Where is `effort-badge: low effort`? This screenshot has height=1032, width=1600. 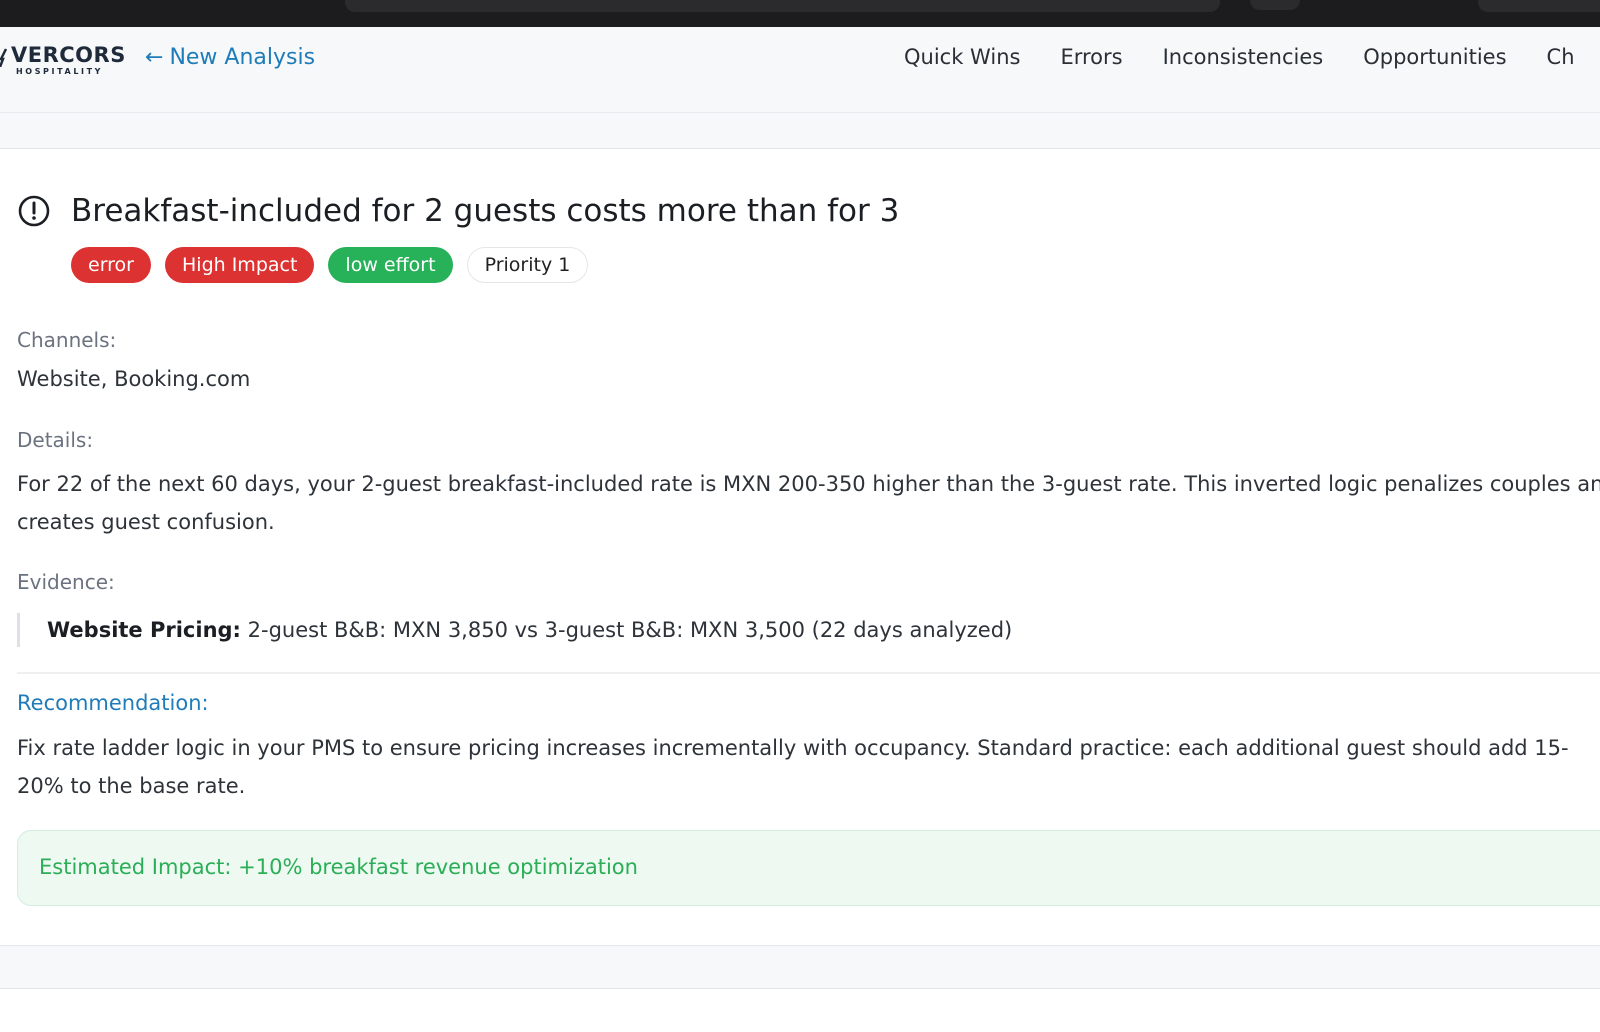
effort-badge: low effort is located at coordinates (390, 265).